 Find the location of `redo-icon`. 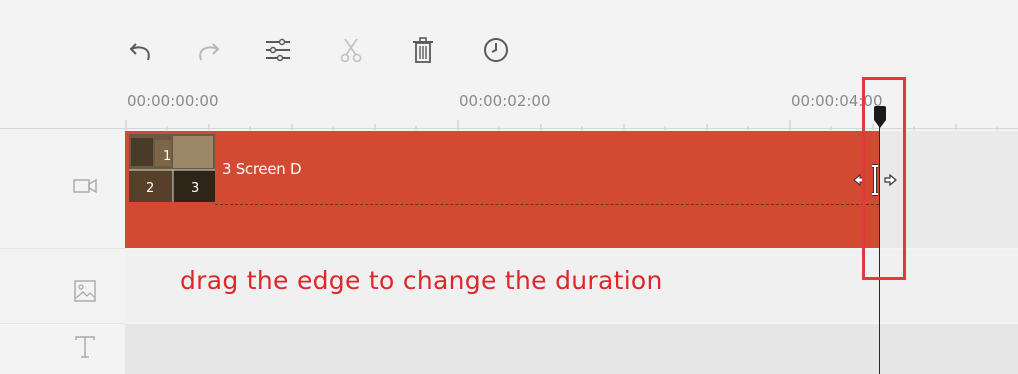

redo-icon is located at coordinates (209, 52).